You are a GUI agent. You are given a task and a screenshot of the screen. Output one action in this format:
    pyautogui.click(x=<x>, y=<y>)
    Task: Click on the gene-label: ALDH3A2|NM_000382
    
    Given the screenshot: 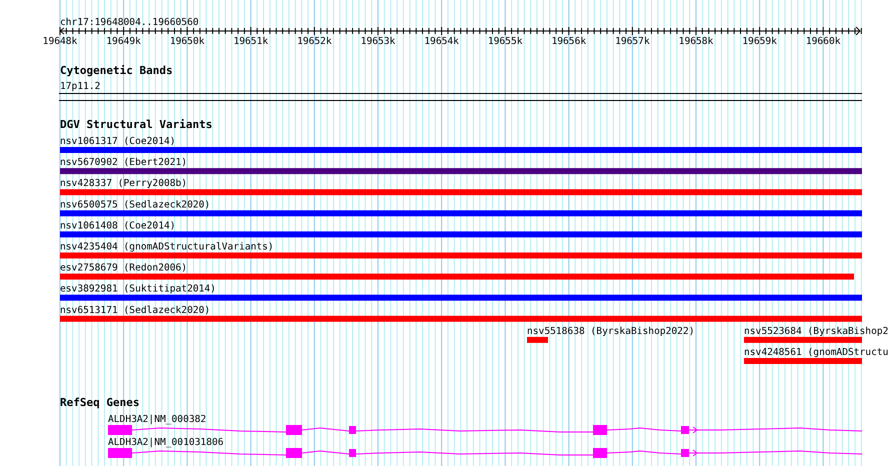 What is the action you would take?
    pyautogui.click(x=157, y=419)
    